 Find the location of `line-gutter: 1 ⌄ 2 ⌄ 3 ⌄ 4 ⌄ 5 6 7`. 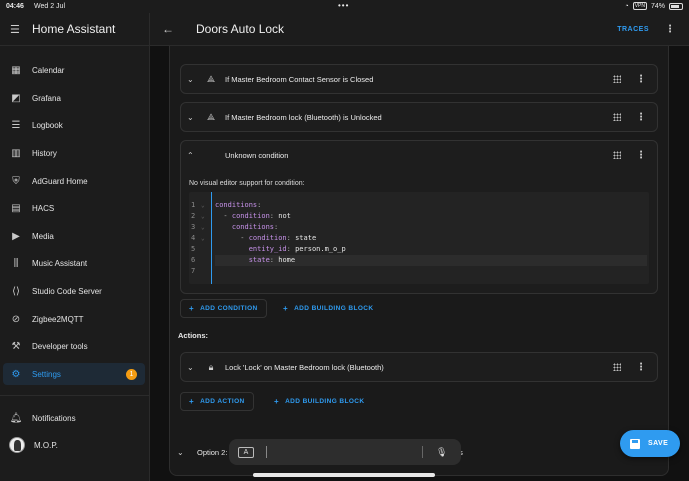

line-gutter: 1 ⌄ 2 ⌄ 3 ⌄ 4 ⌄ 5 6 7 is located at coordinates (200, 238).